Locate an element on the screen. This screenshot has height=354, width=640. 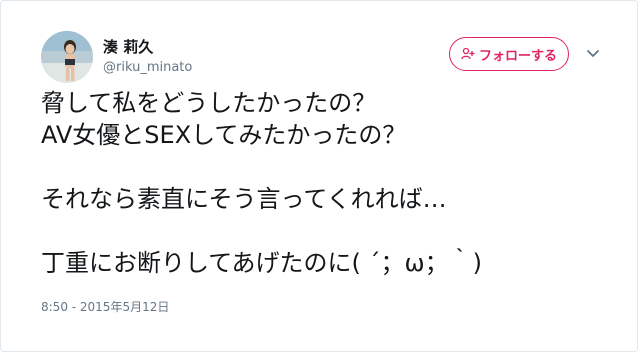
follow-button-label: フォローする is located at coordinates (517, 56).